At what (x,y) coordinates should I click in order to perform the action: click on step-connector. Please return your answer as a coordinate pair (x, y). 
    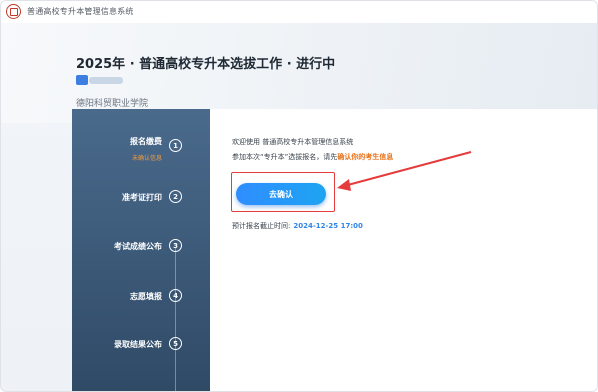
    Looking at the image, I should click on (175, 319).